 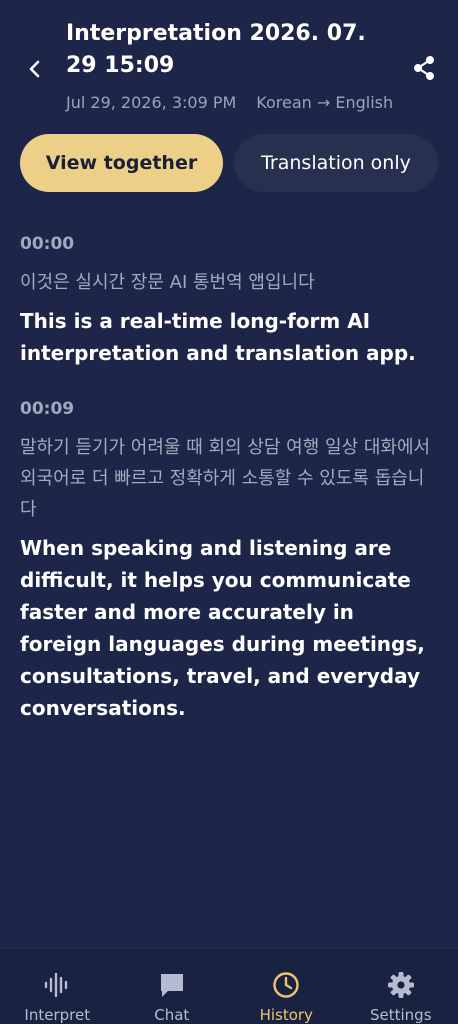 I want to click on view-together-button: View together, so click(x=121, y=163).